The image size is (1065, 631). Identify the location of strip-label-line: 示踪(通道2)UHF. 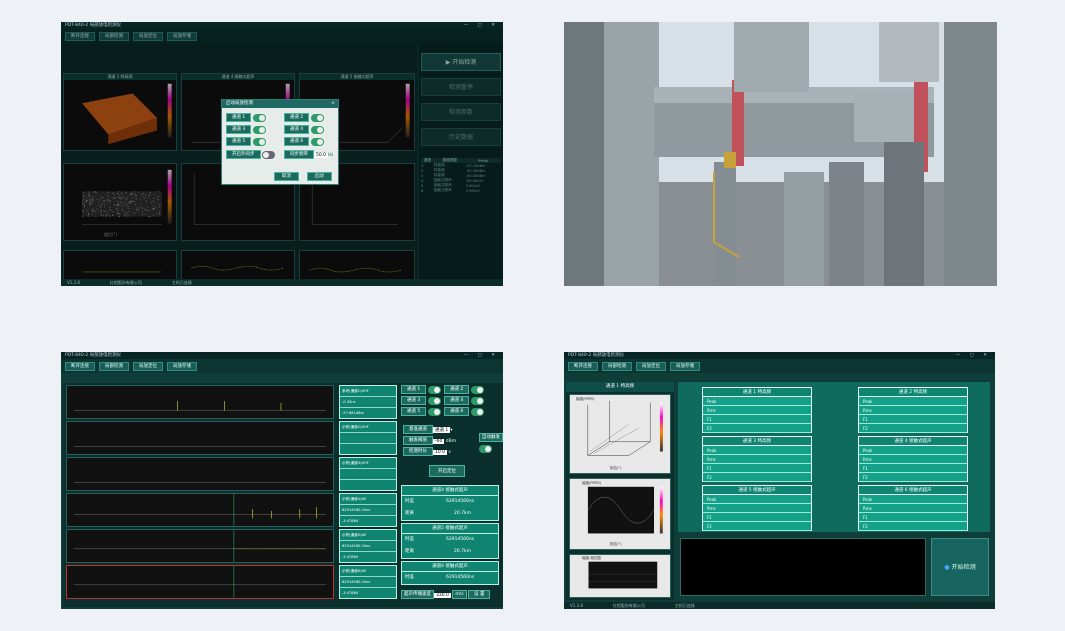
(368, 427).